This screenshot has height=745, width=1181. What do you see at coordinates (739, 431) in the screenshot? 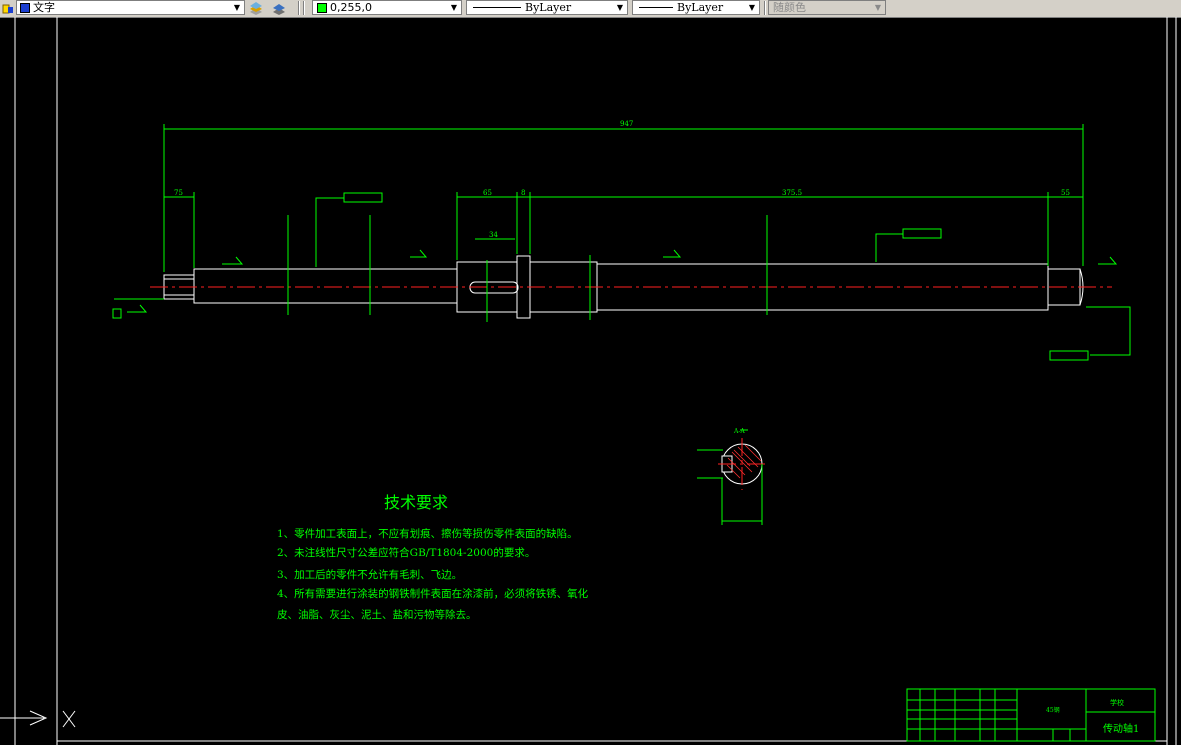
I see `section-label: A-A` at bounding box center [739, 431].